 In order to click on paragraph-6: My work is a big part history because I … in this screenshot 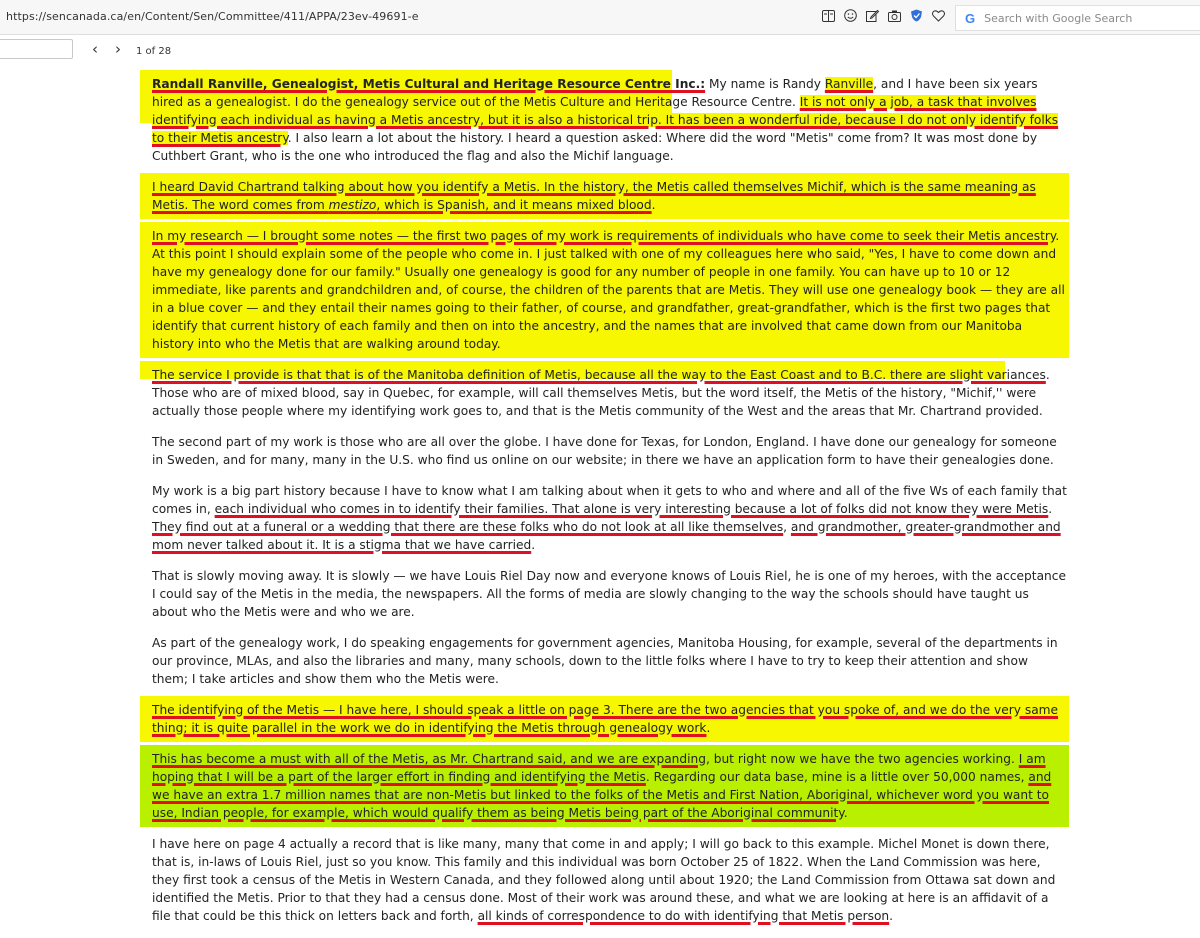, I will do `click(609, 518)`.